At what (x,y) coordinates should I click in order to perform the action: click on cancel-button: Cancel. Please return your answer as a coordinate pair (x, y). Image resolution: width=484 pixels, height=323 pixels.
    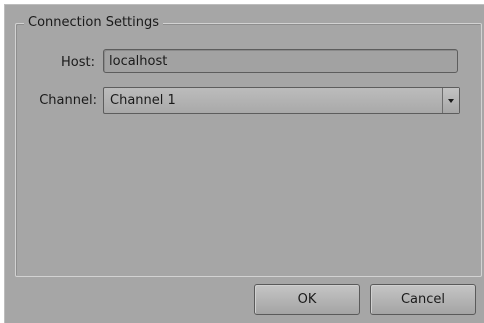
    Looking at the image, I should click on (423, 299).